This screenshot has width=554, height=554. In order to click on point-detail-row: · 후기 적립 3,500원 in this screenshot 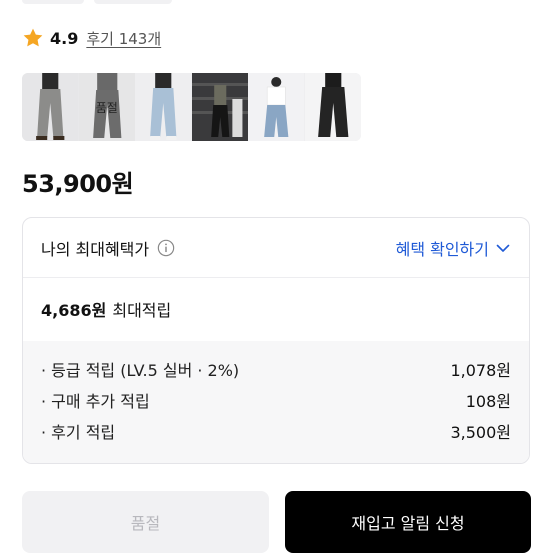, I will do `click(276, 430)`.